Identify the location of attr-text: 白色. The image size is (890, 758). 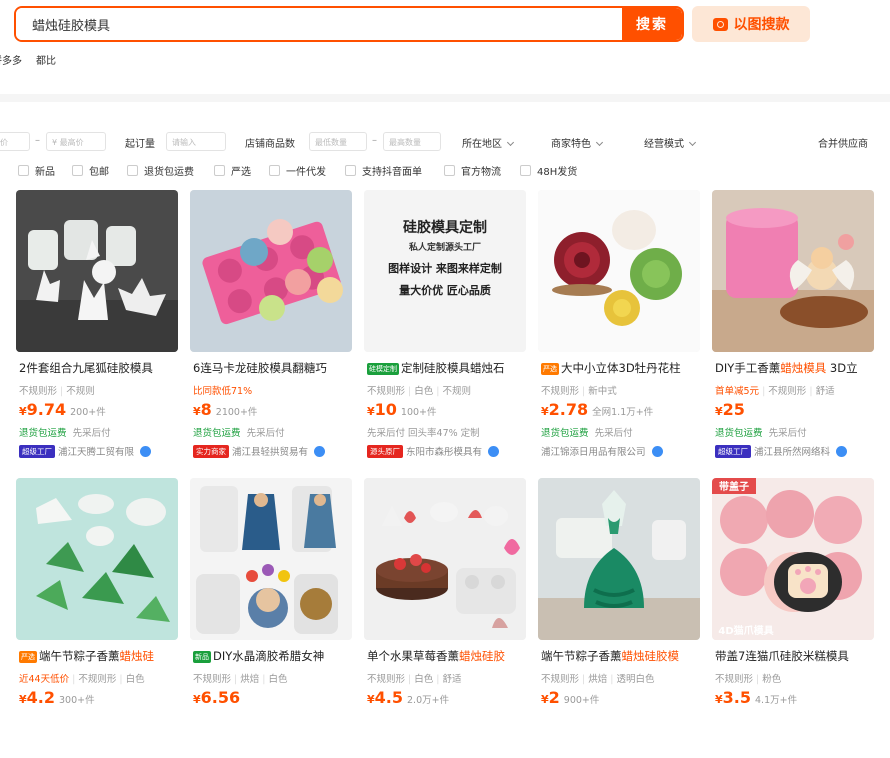
(424, 679).